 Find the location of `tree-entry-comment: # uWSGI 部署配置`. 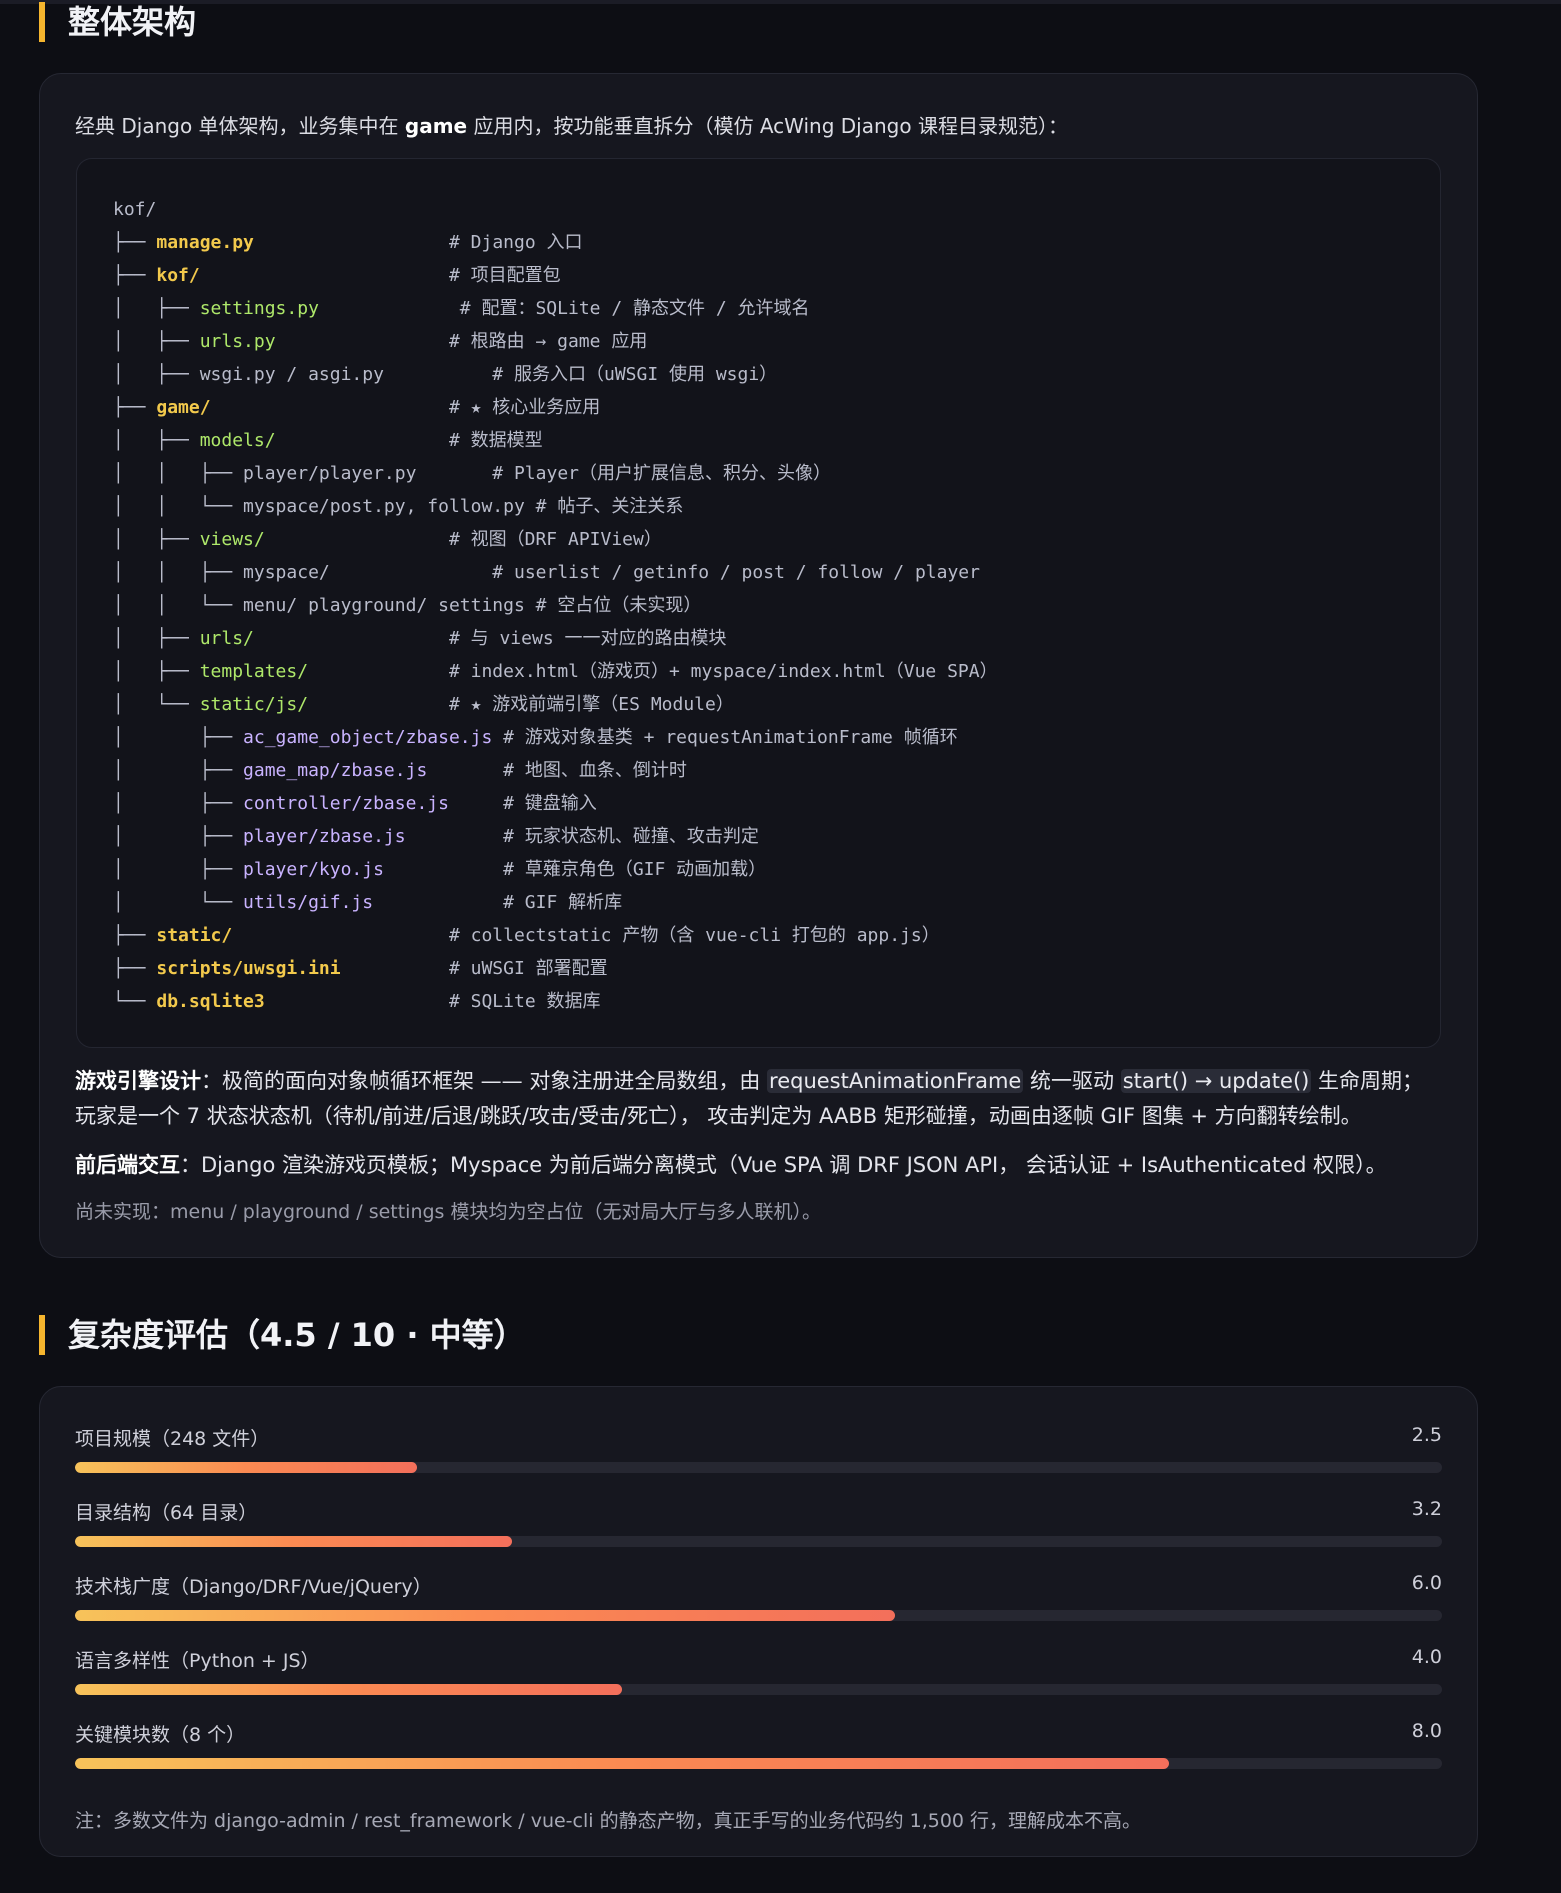

tree-entry-comment: # uWSGI 部署配置 is located at coordinates (474, 968).